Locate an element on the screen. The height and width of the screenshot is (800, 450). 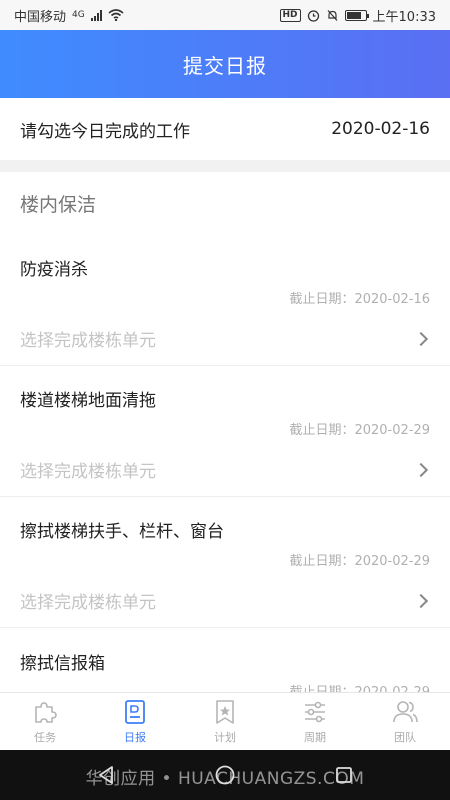
bottom-tab-bar: 任务 日报 计划 周期 团队 is located at coordinates (225, 721).